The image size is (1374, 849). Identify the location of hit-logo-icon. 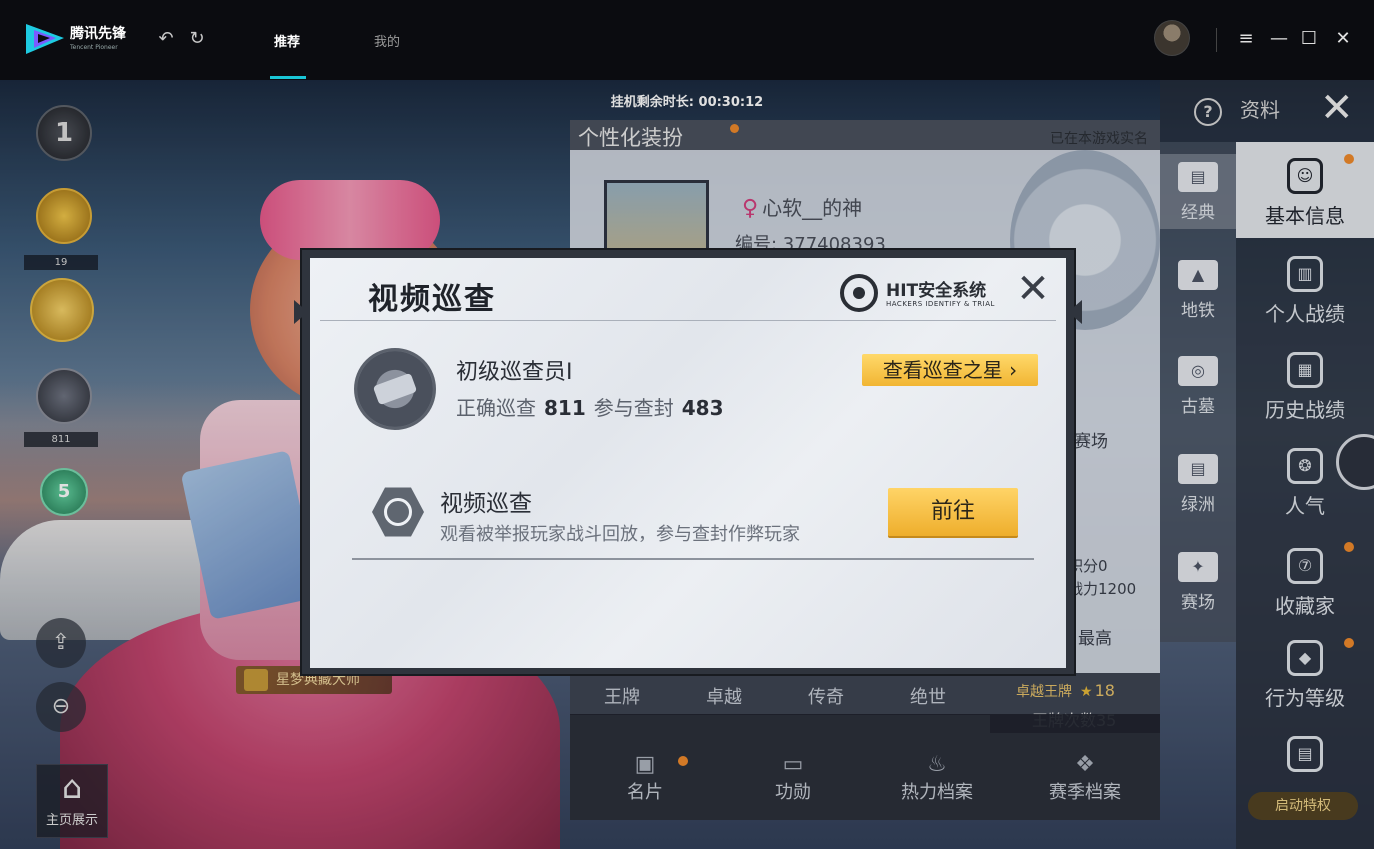
(859, 293).